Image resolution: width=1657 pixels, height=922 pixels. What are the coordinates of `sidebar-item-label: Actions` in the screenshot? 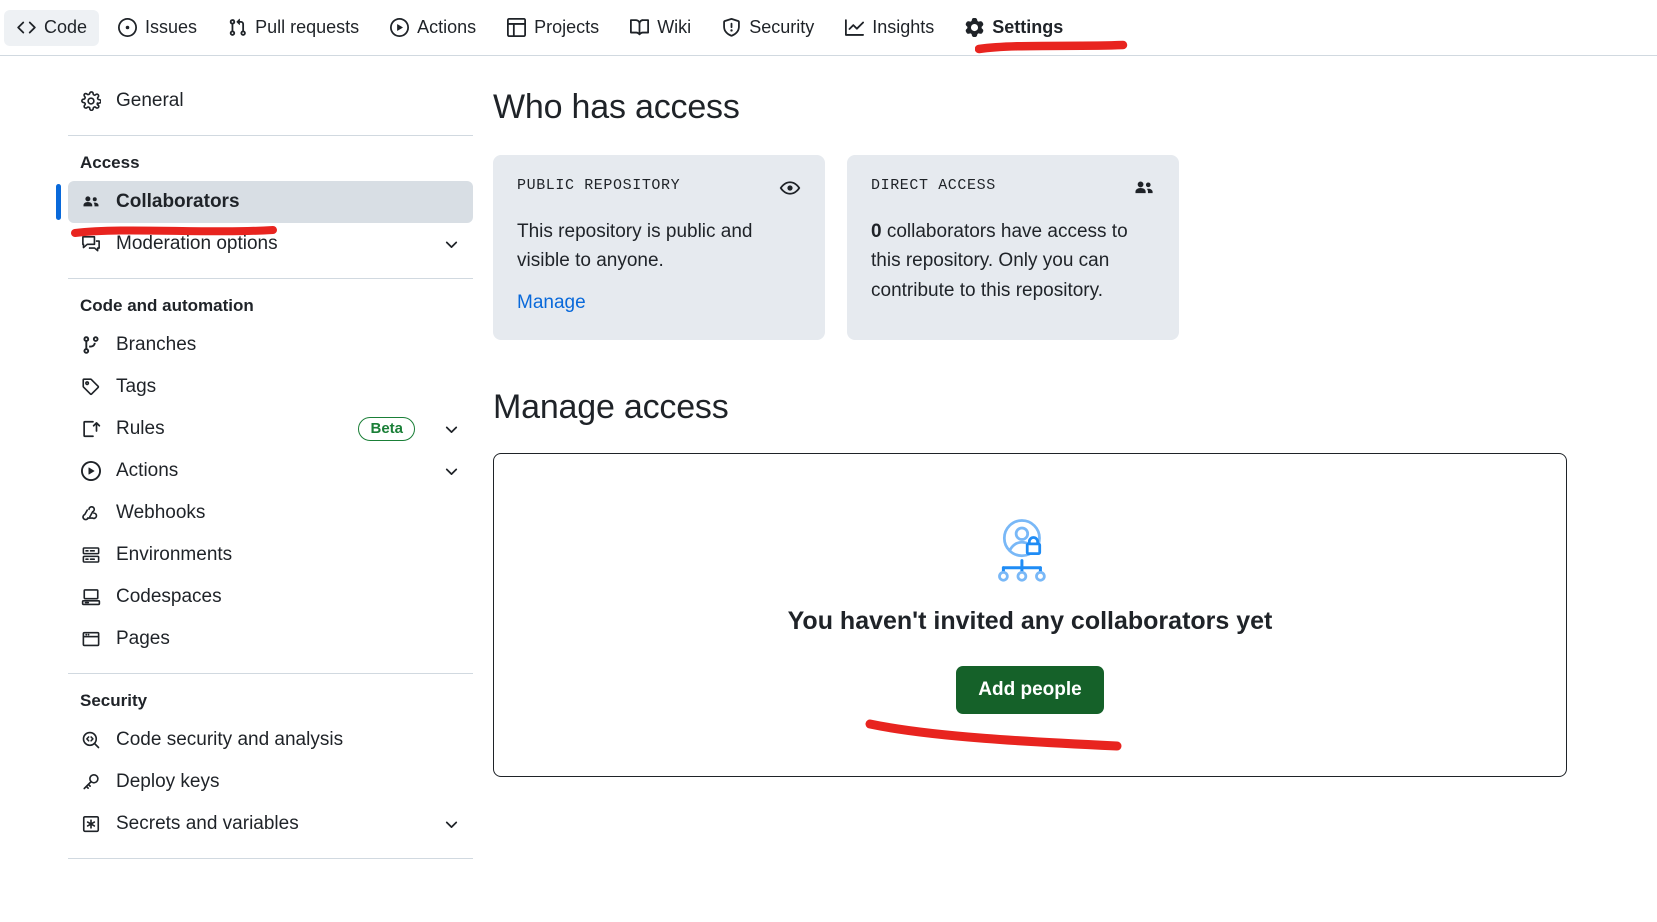 It's located at (147, 470).